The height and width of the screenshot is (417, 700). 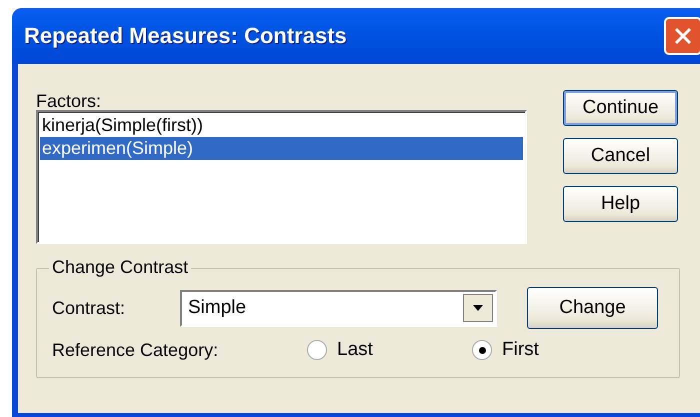 What do you see at coordinates (281, 125) in the screenshot?
I see `factor-item: kinerja(Simple(first))` at bounding box center [281, 125].